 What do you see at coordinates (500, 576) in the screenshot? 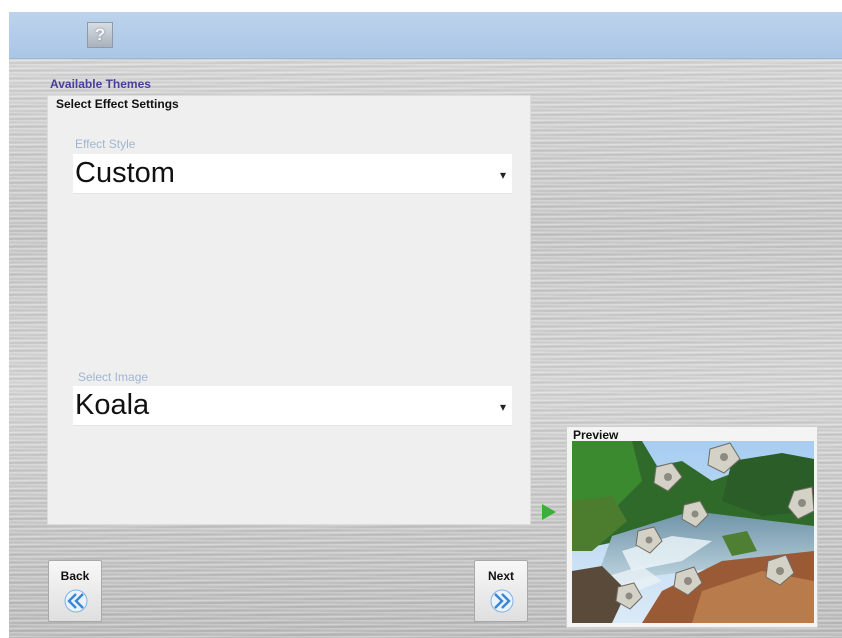
I see `next-button-label: Next` at bounding box center [500, 576].